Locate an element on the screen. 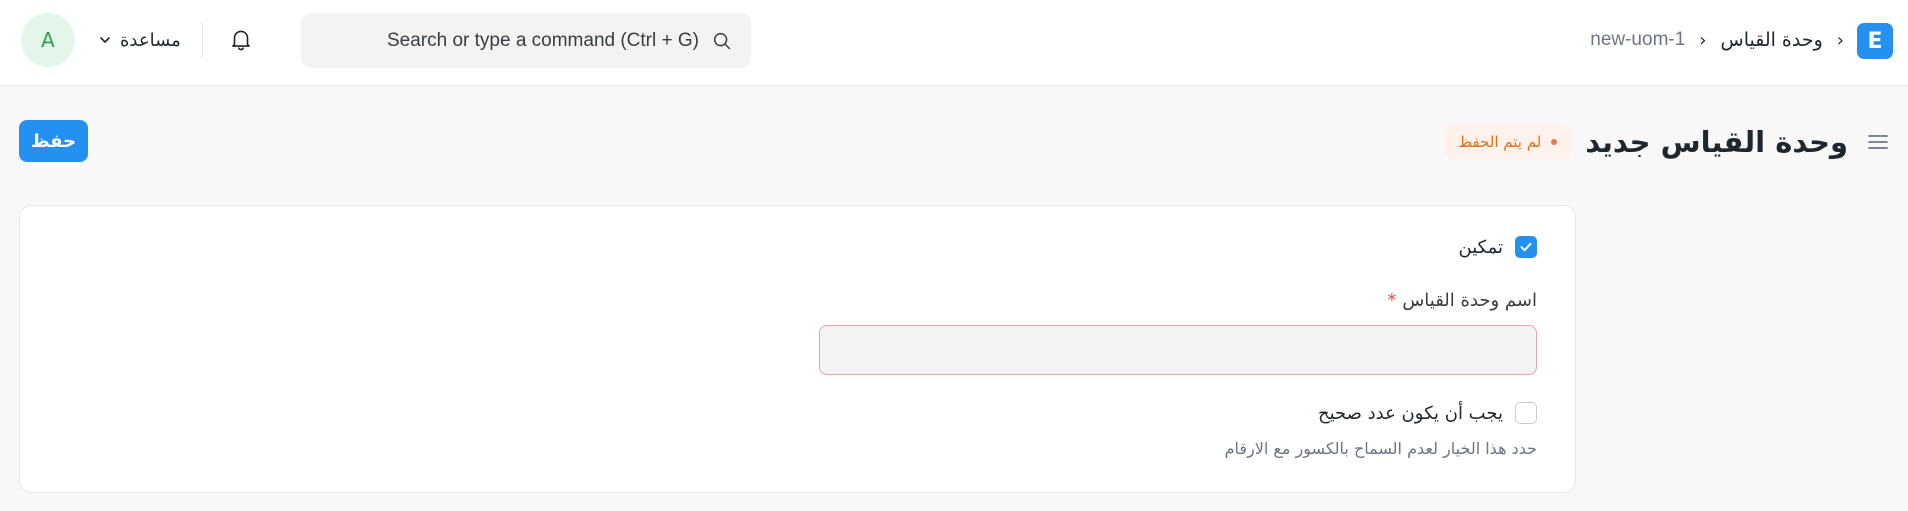 The image size is (1908, 511). search-bar: Search or type a command (Ctrl + G) is located at coordinates (526, 40).